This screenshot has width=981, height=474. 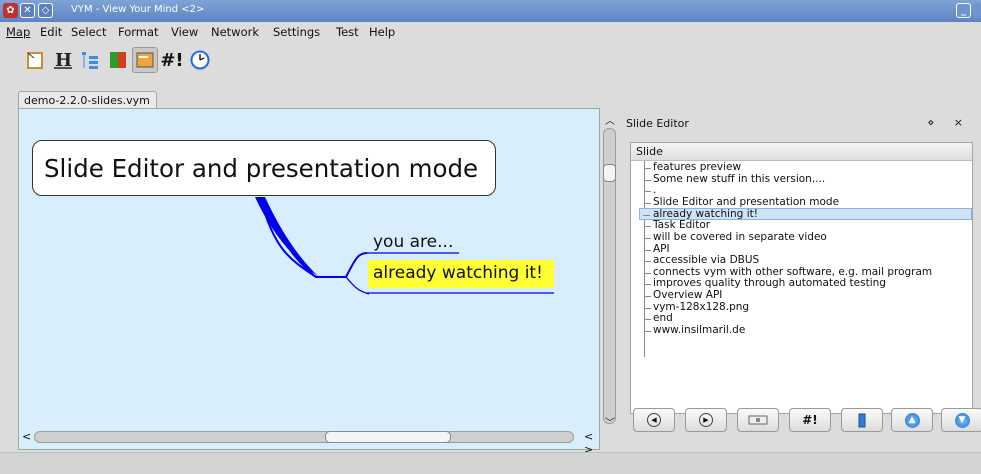 I want to click on h-scroll-track, so click(x=304, y=437).